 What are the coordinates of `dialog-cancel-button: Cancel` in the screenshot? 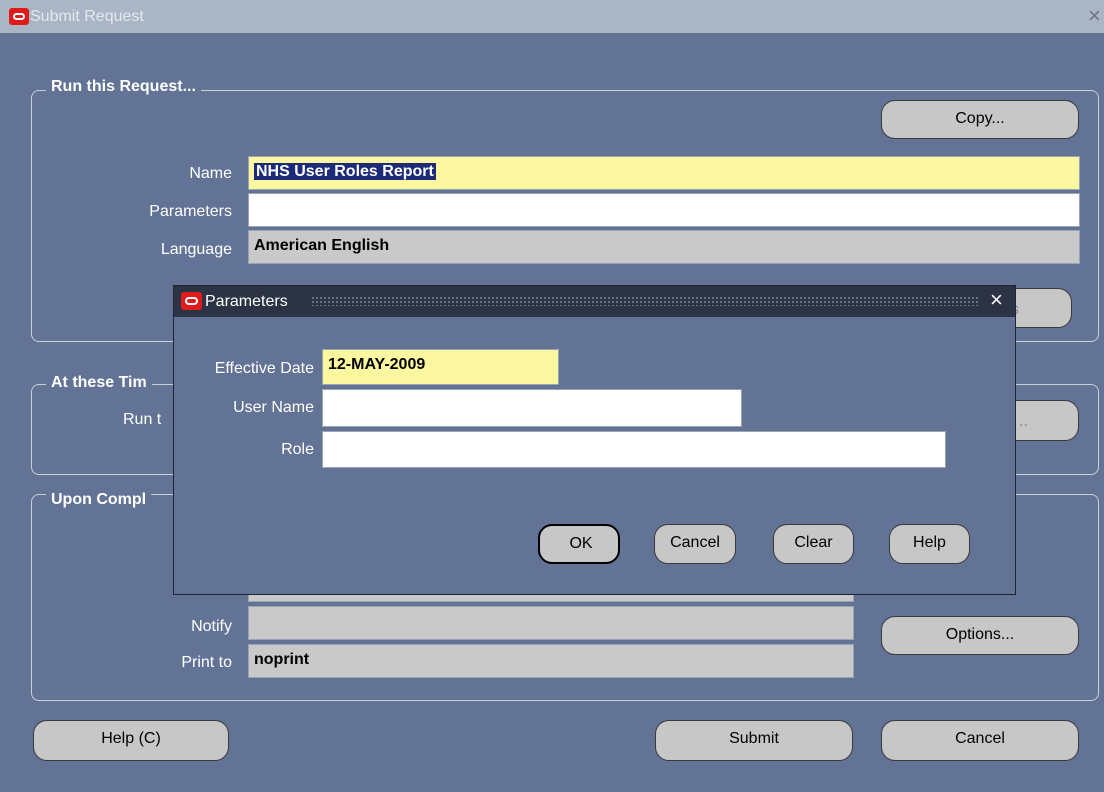 It's located at (695, 544).